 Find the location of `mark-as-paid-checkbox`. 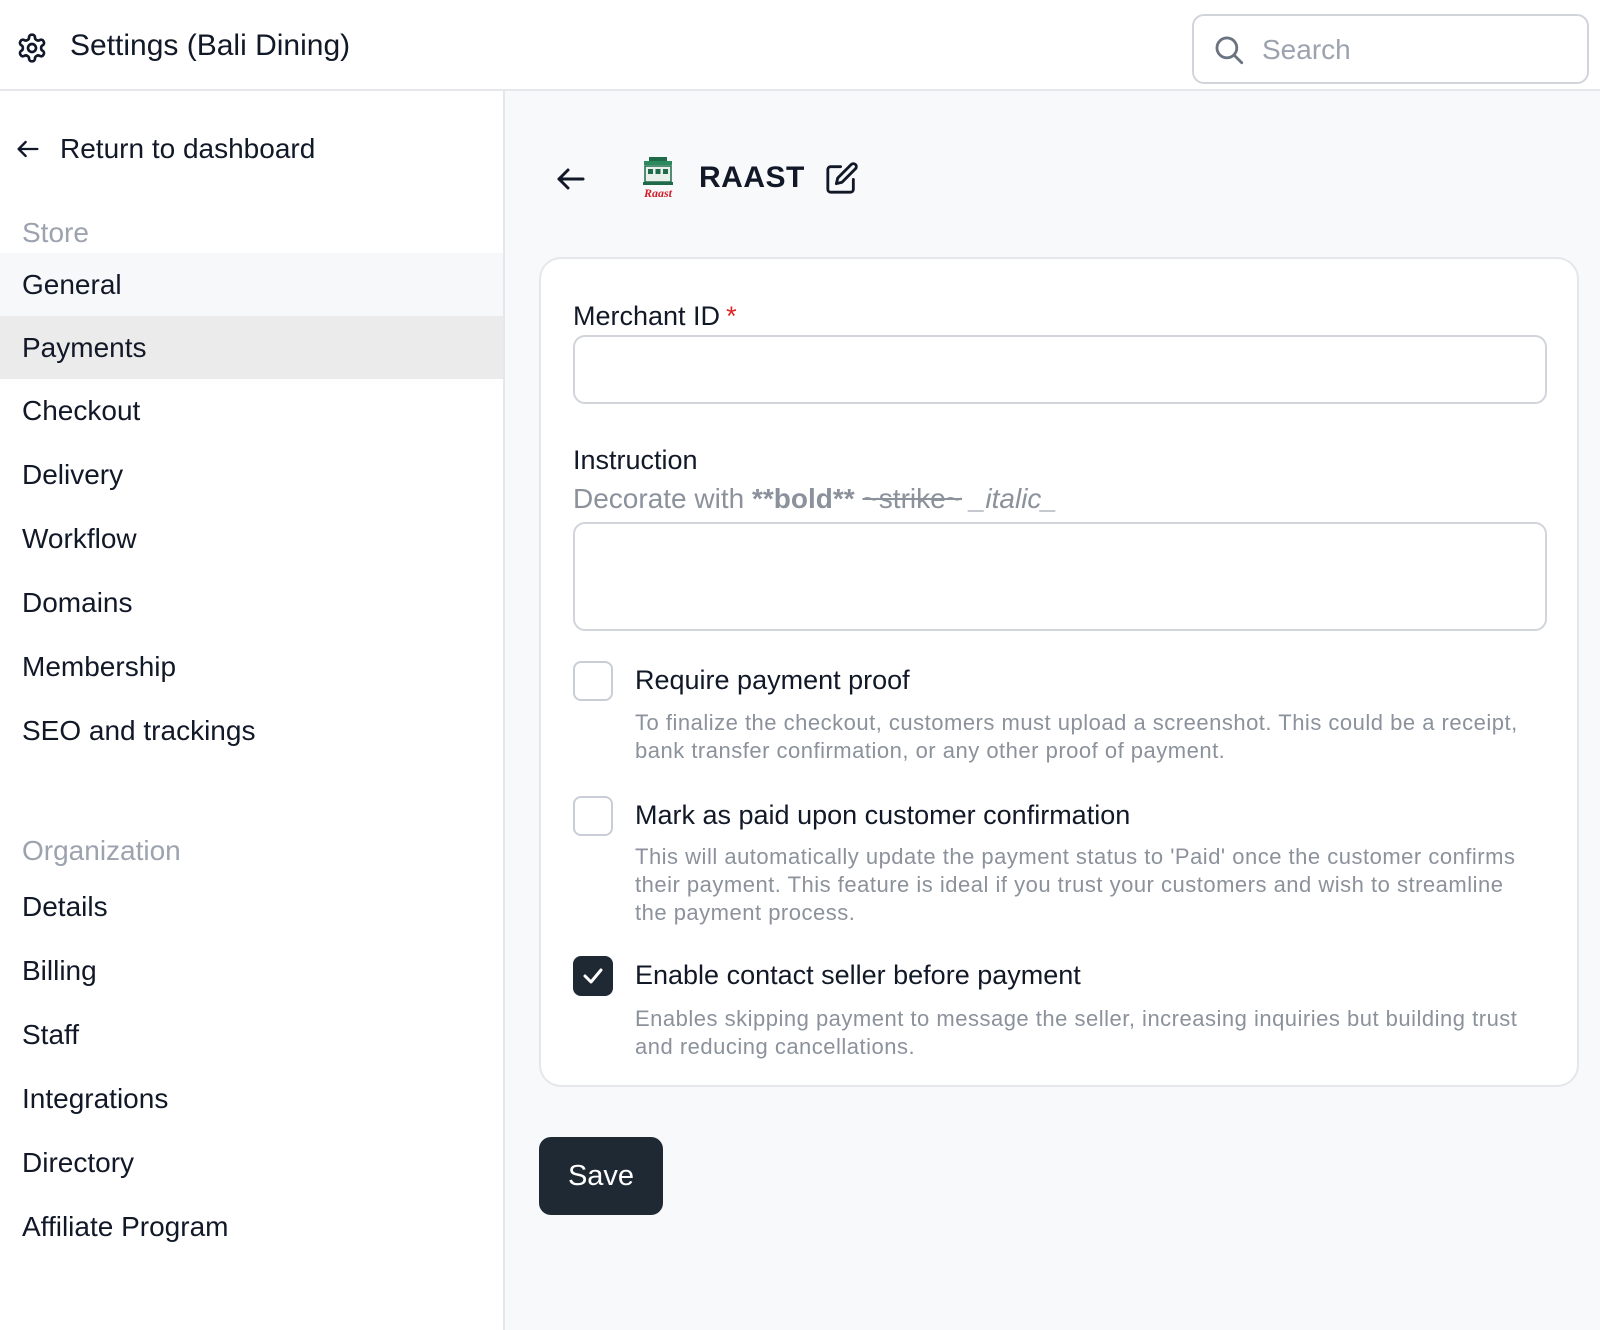

mark-as-paid-checkbox is located at coordinates (593, 816).